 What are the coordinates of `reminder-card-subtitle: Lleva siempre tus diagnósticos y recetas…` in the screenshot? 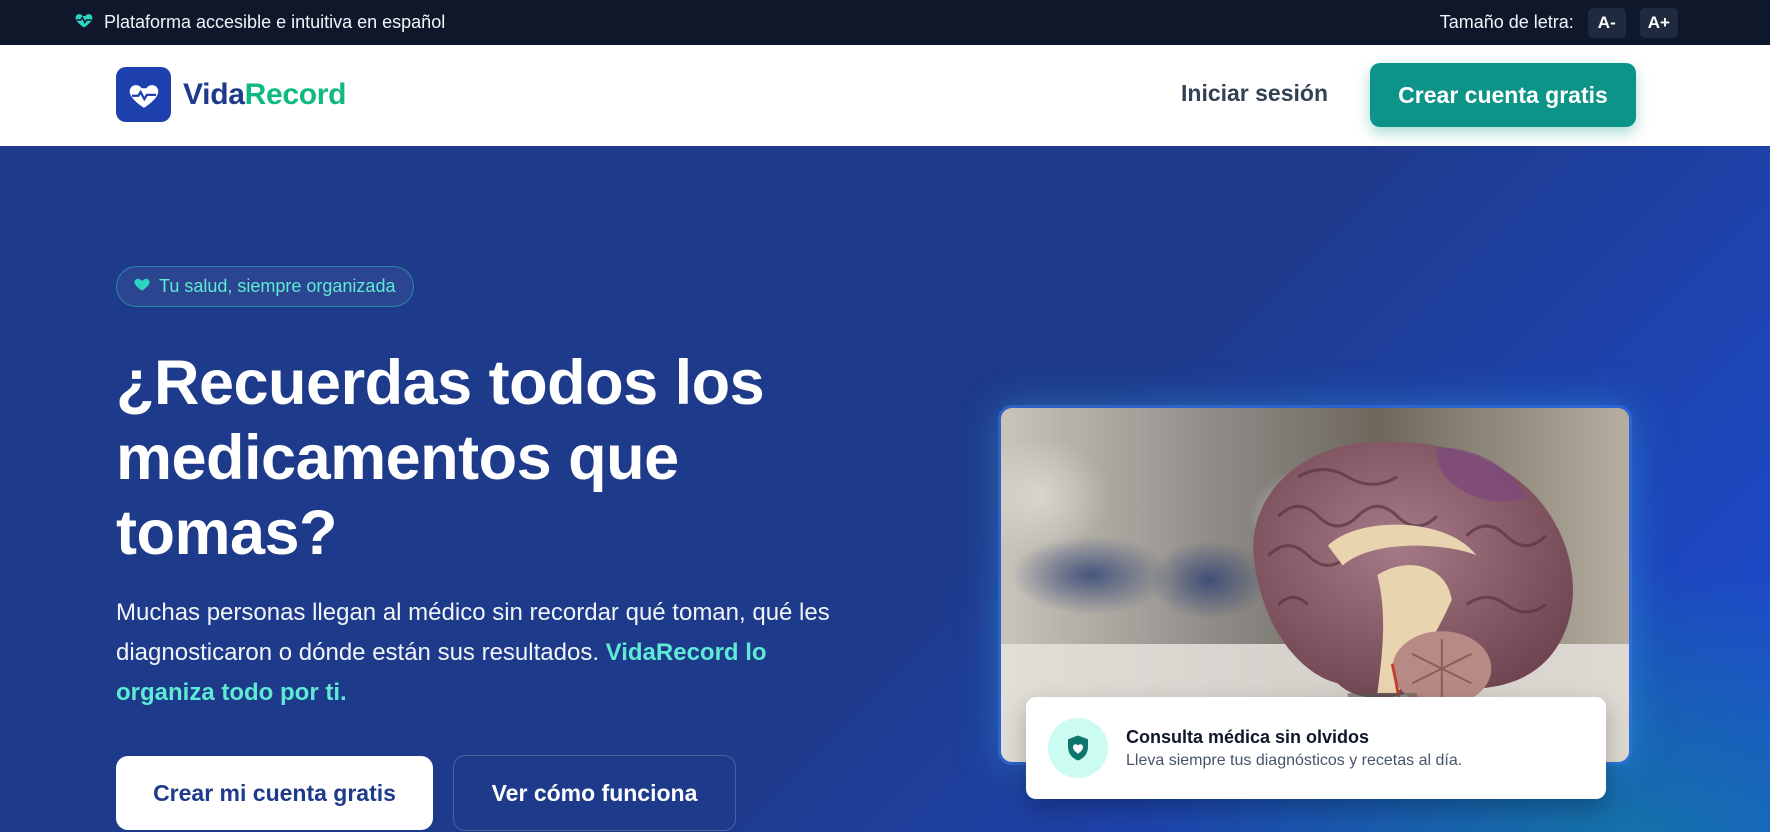 It's located at (1294, 760).